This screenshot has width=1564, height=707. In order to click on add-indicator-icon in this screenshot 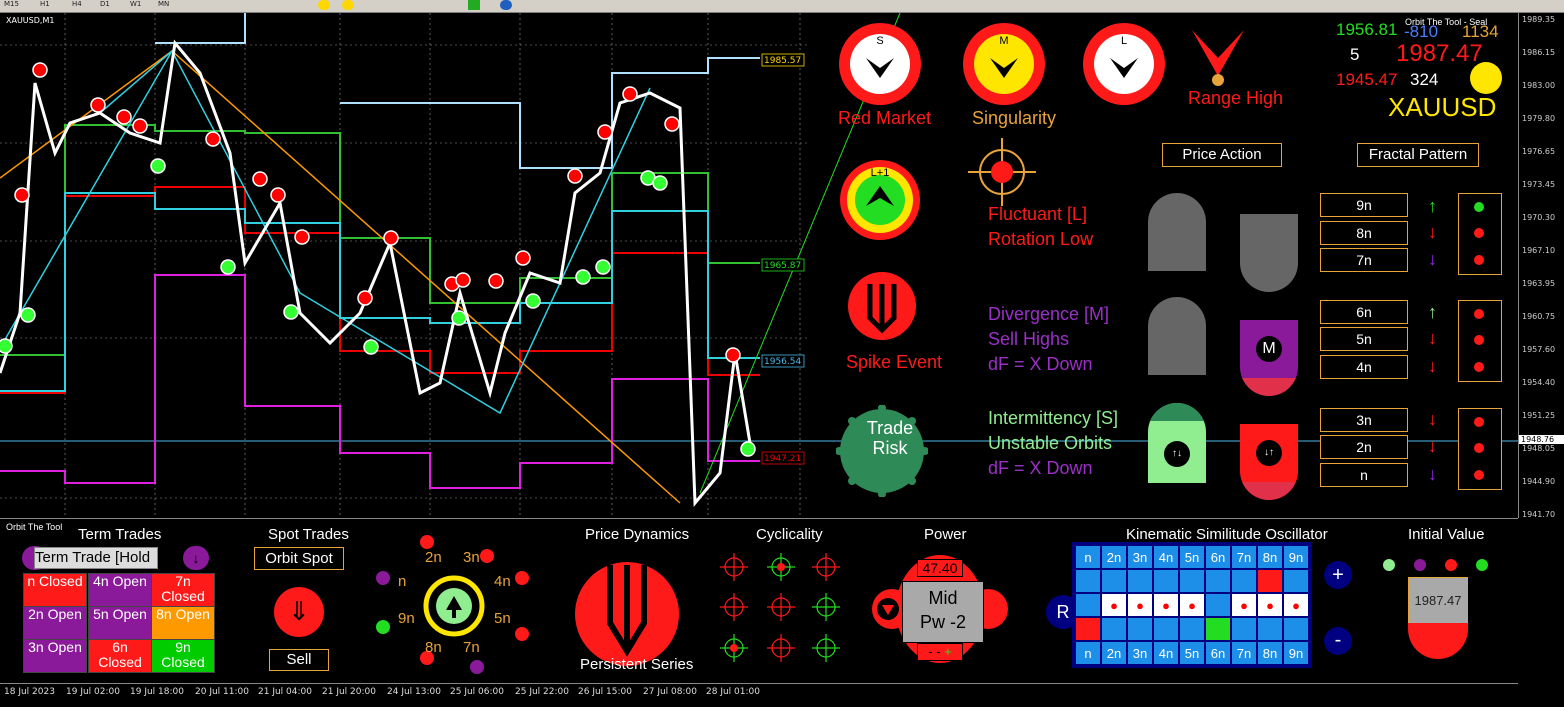, I will do `click(474, 5)`.